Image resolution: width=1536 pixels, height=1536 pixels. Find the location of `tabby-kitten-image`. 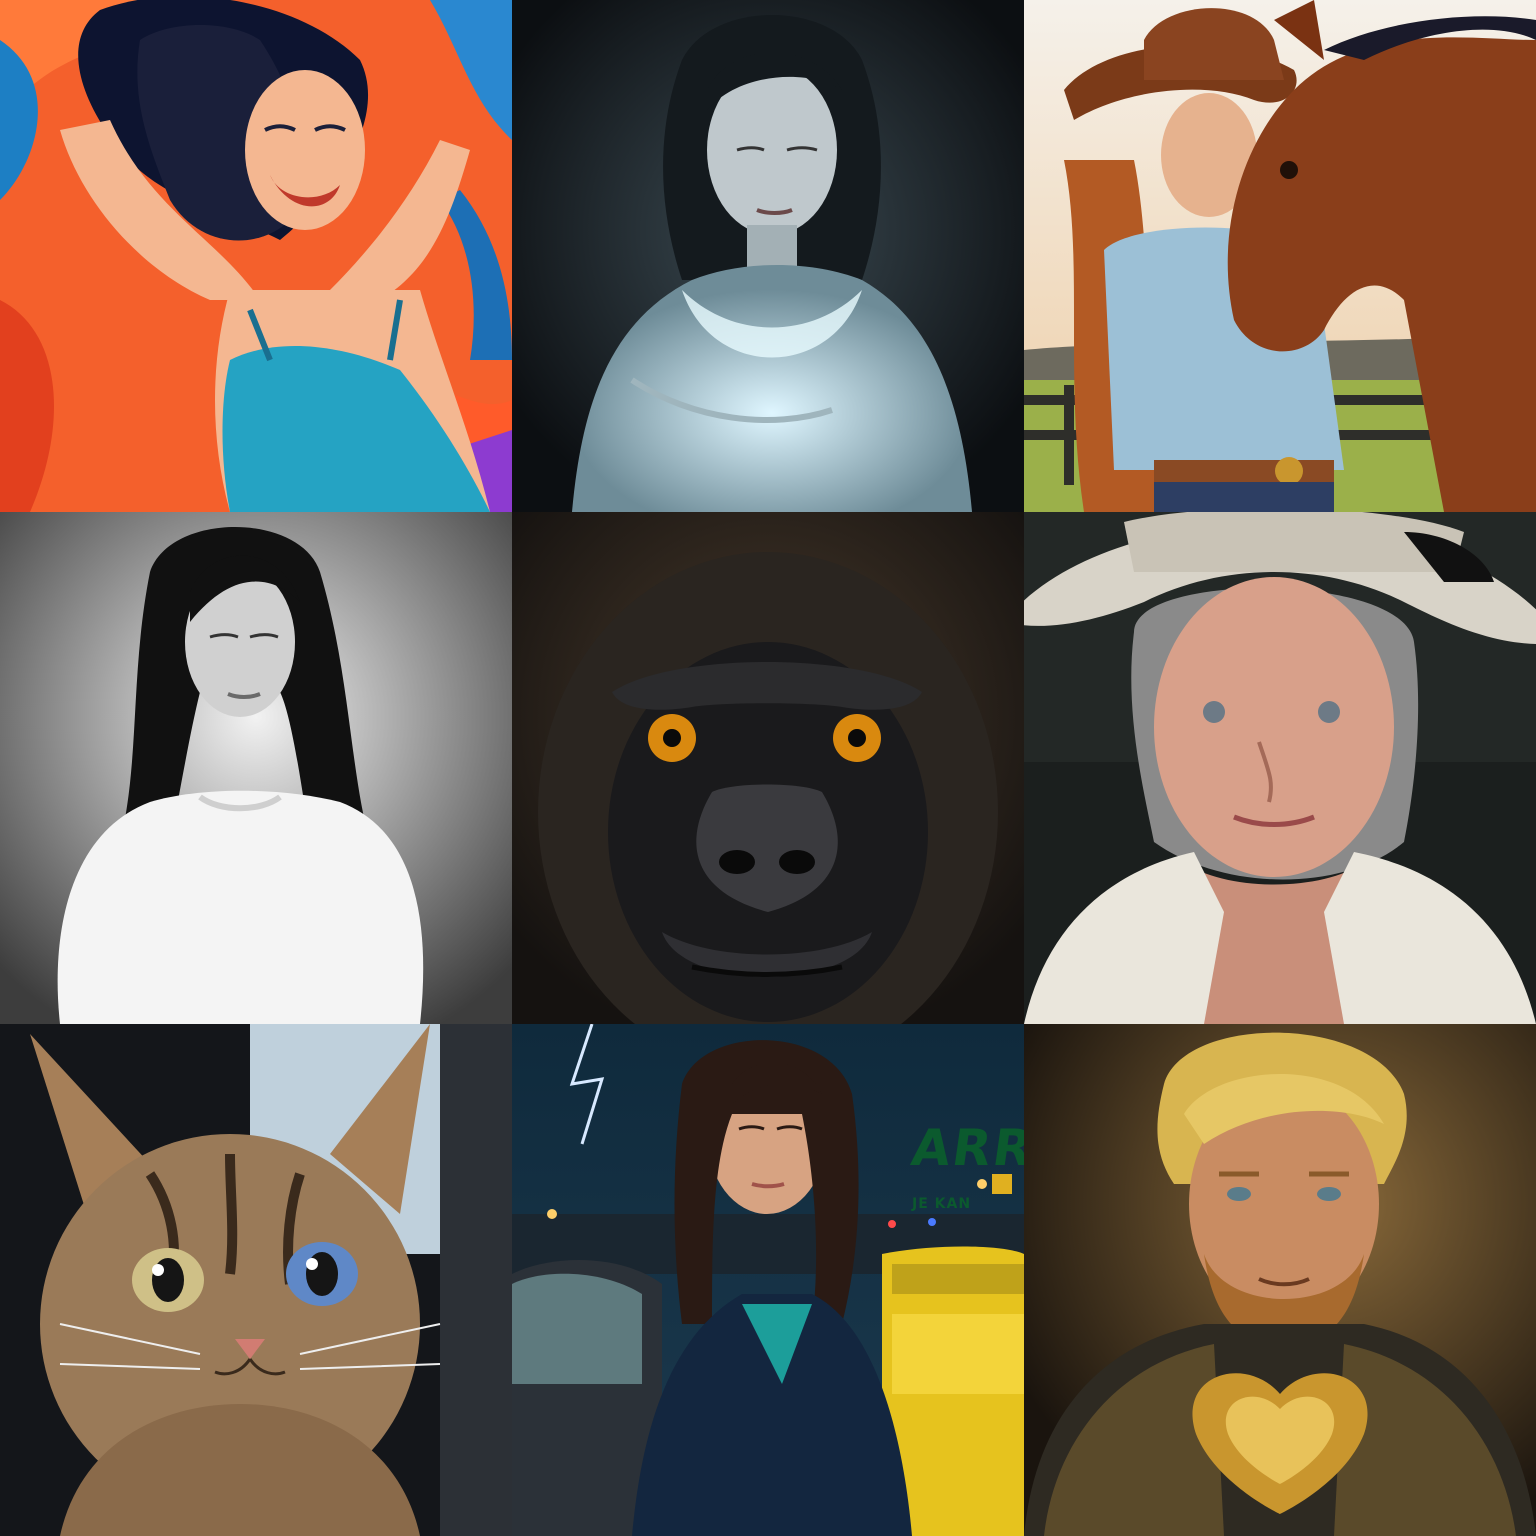

tabby-kitten-image is located at coordinates (256, 1280).